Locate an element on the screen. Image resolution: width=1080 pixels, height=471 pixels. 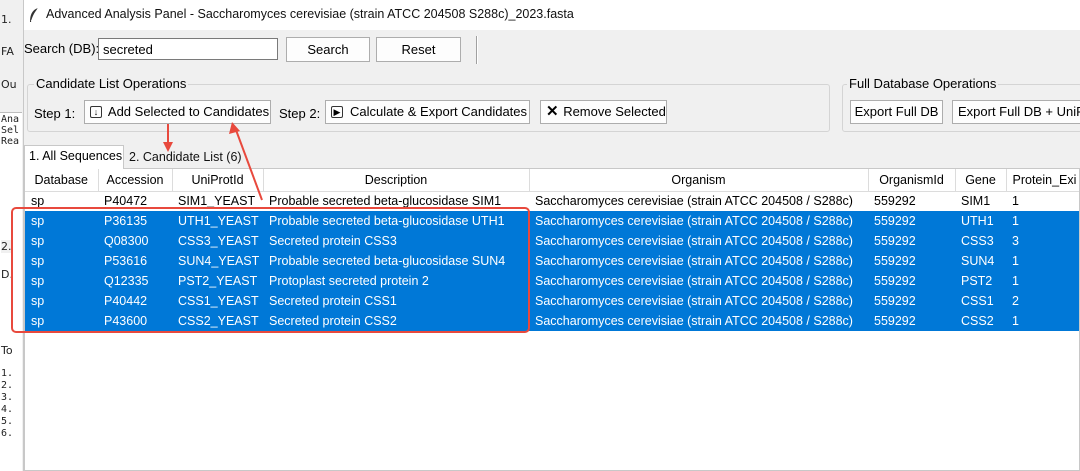
bg-log-line: Ana is located at coordinates (10, 119).